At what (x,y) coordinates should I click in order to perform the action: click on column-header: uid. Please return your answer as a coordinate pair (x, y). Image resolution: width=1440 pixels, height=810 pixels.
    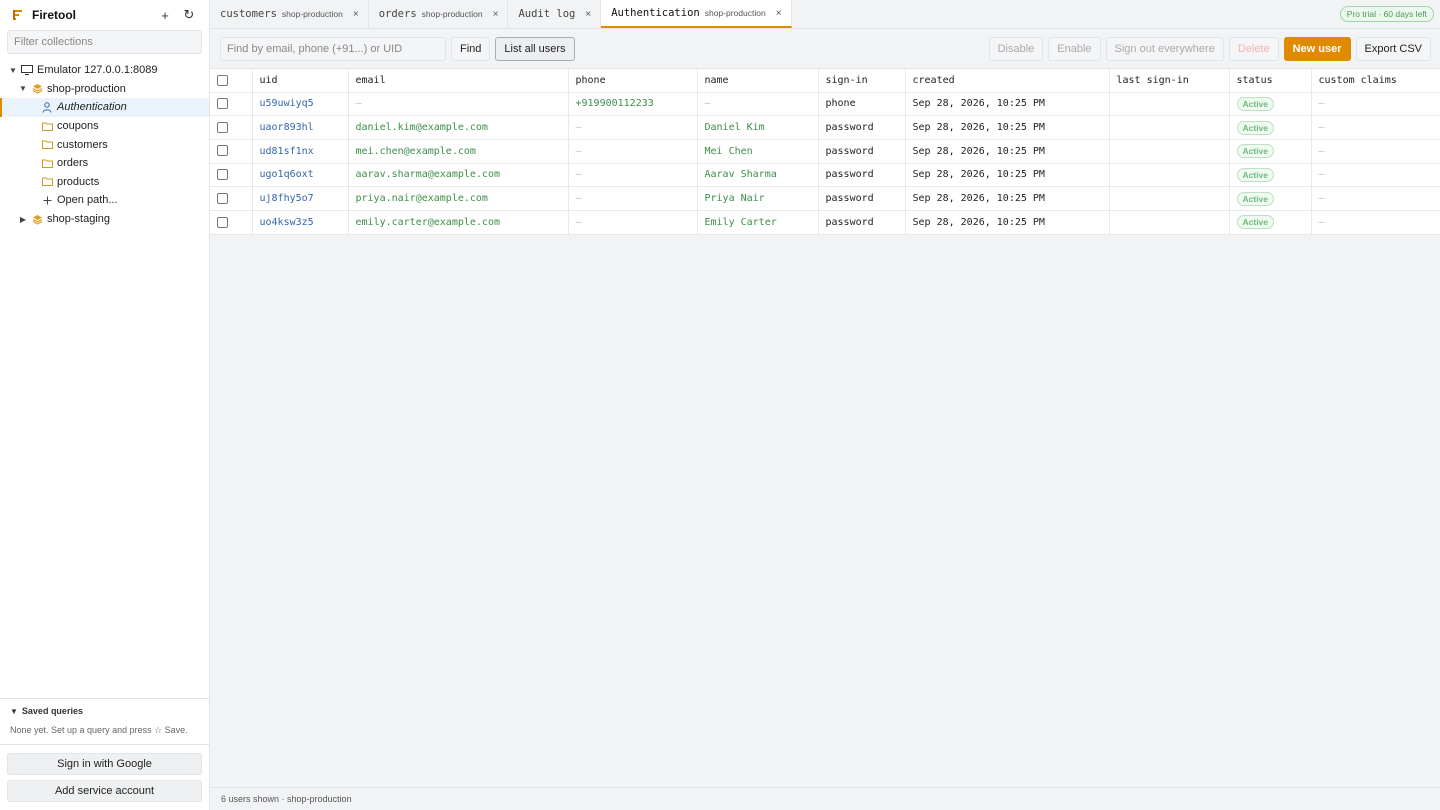
    Looking at the image, I should click on (300, 81).